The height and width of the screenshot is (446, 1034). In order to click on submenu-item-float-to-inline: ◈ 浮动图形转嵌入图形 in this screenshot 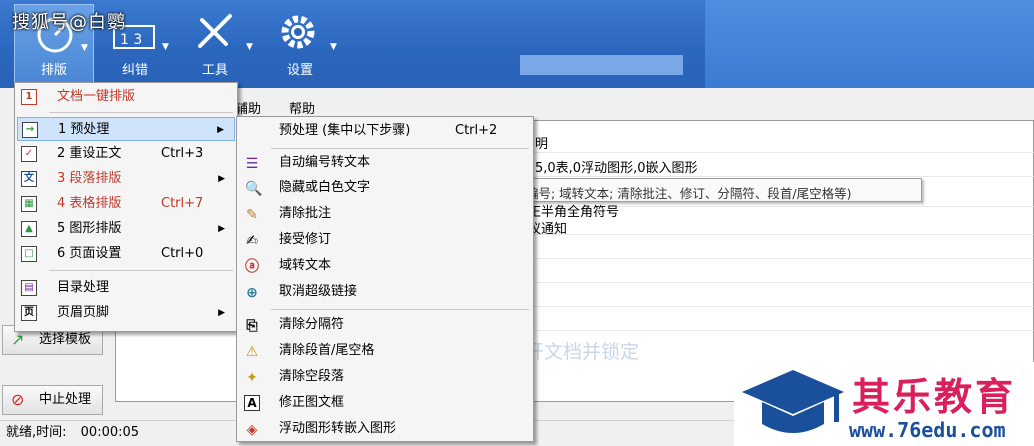, I will do `click(385, 429)`.